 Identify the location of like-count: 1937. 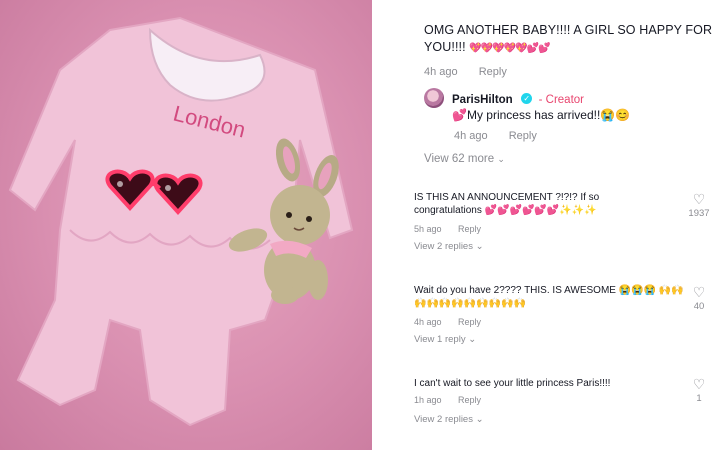
(699, 213).